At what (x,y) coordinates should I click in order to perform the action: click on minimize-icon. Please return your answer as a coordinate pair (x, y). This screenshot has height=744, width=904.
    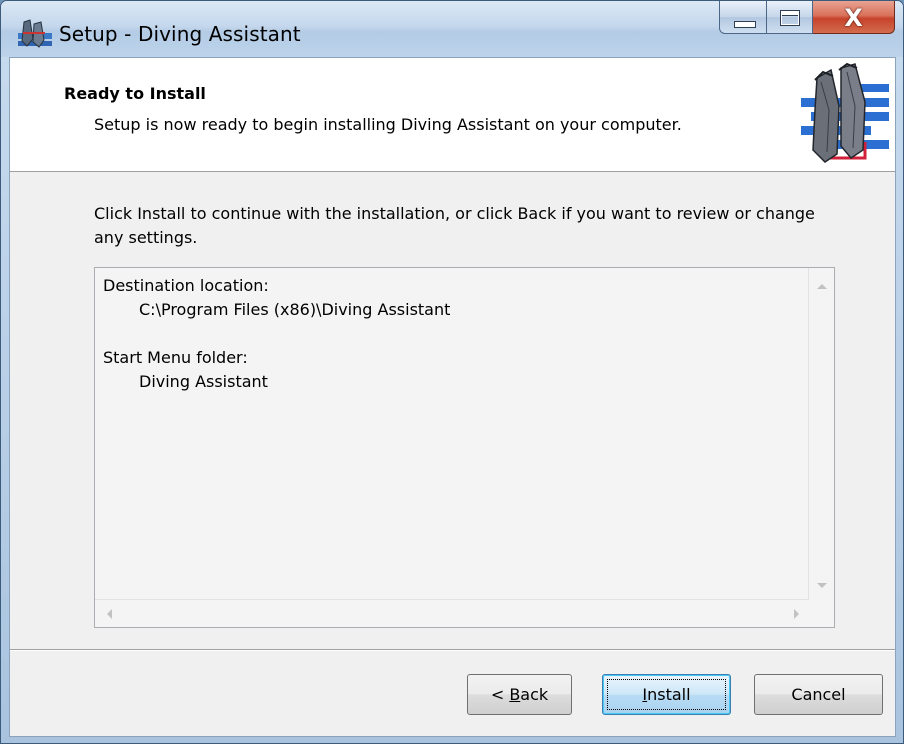
    Looking at the image, I should click on (745, 24).